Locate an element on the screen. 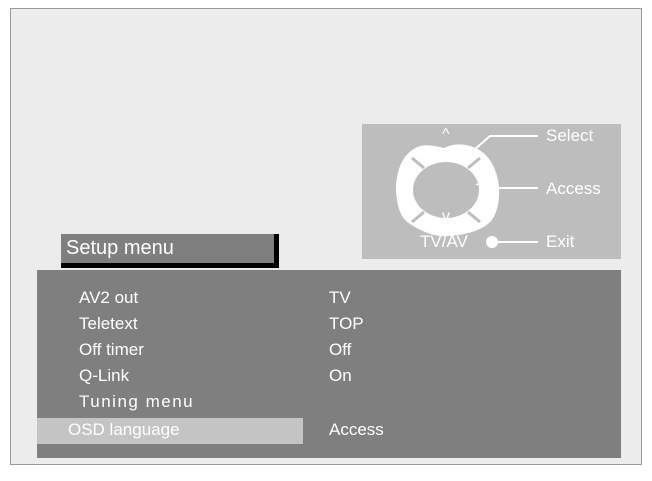  menu-item-teletext: Teletext TOP is located at coordinates (329, 324).